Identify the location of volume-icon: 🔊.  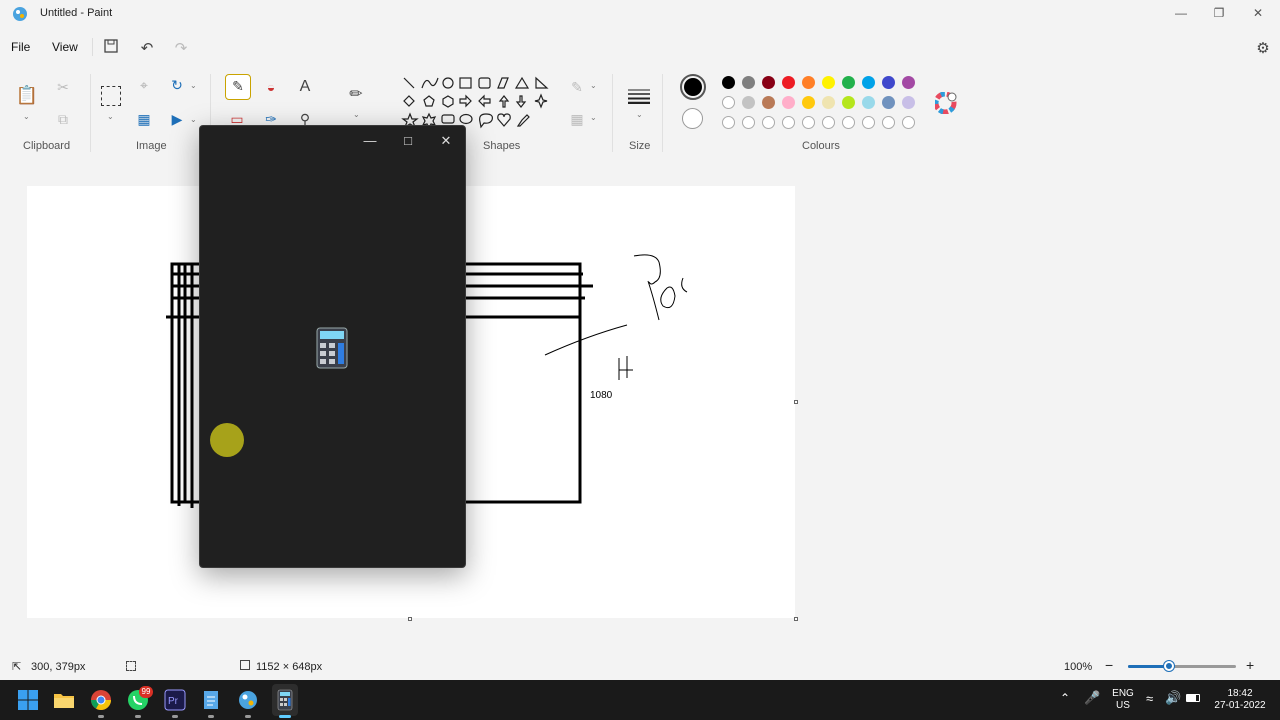
(1173, 698).